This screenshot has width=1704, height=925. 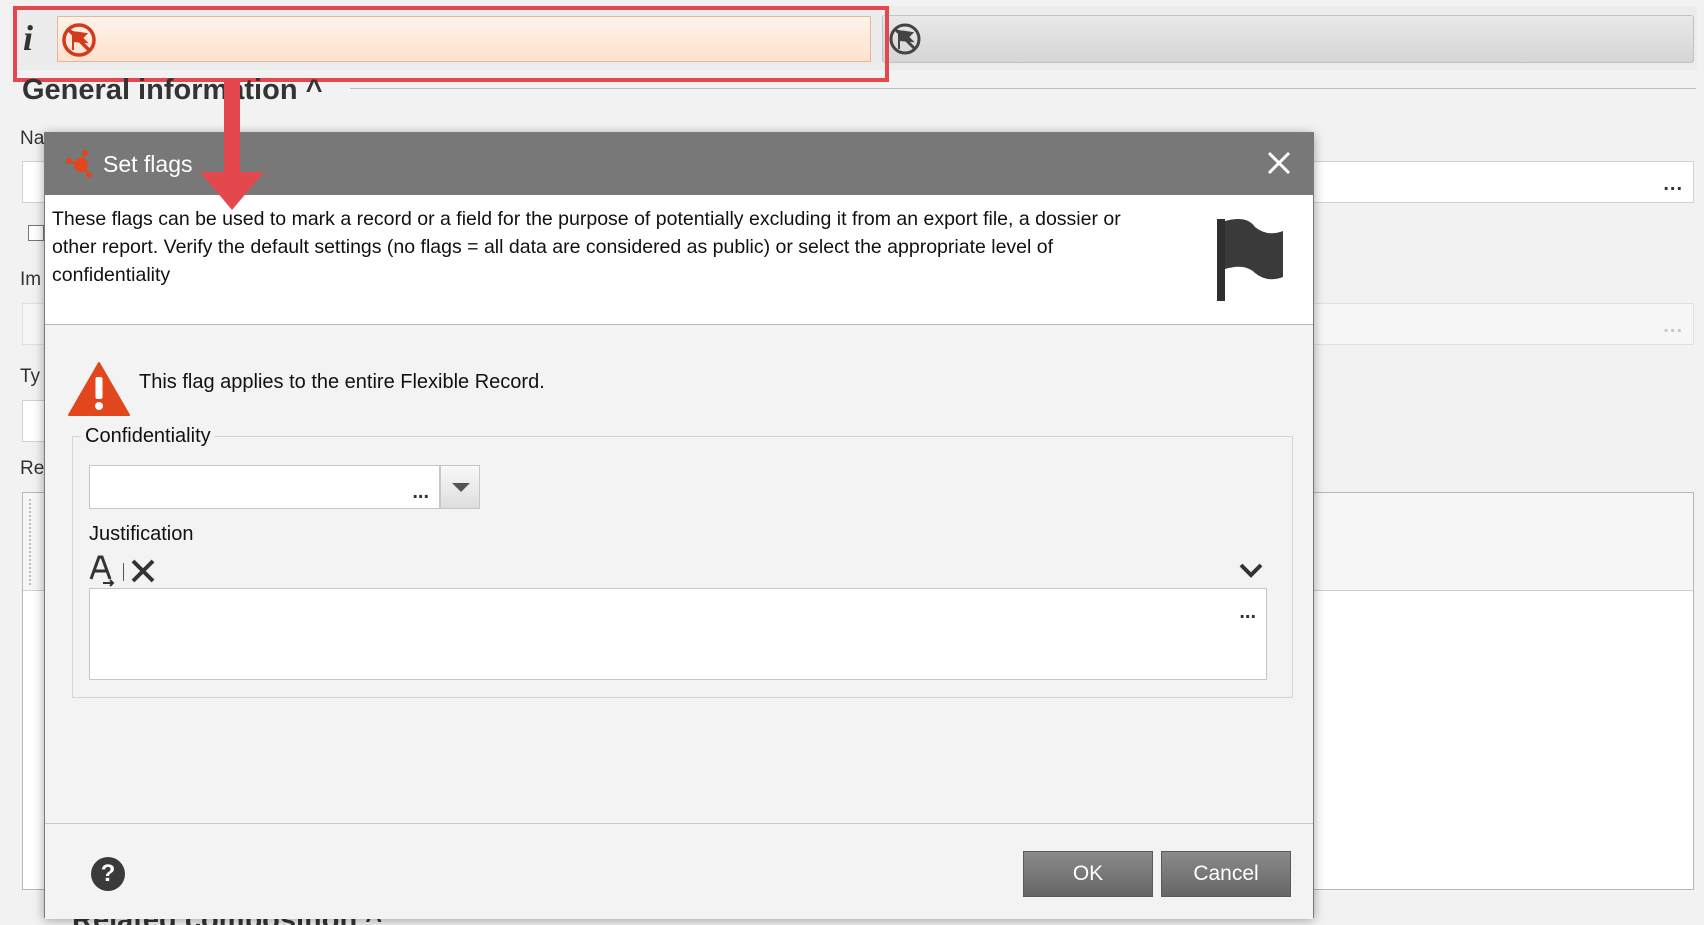 I want to click on ok-button: OK, so click(x=1088, y=874).